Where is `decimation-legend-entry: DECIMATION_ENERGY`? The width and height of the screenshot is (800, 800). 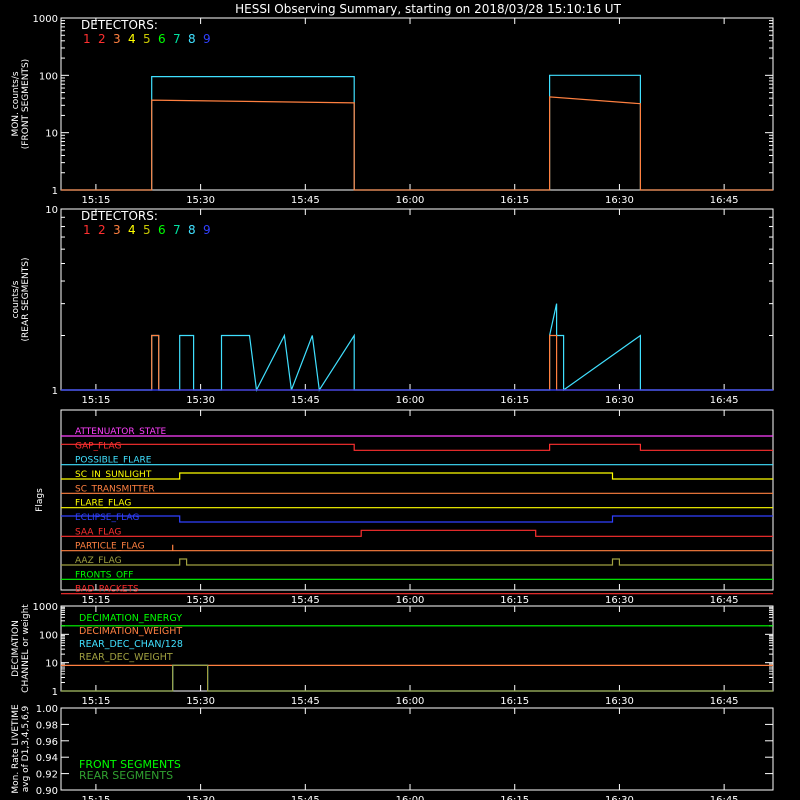
decimation-legend-entry: DECIMATION_ENERGY is located at coordinates (130, 618).